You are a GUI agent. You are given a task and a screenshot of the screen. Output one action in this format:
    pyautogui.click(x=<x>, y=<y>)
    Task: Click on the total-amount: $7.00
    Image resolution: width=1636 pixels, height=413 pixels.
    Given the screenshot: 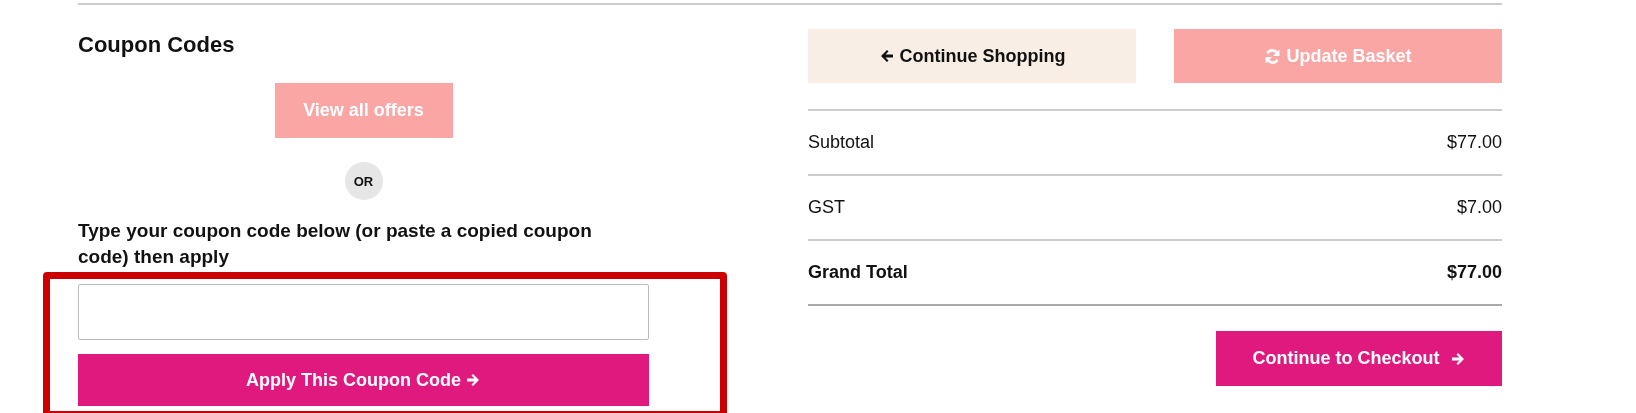 What is the action you would take?
    pyautogui.click(x=1479, y=207)
    